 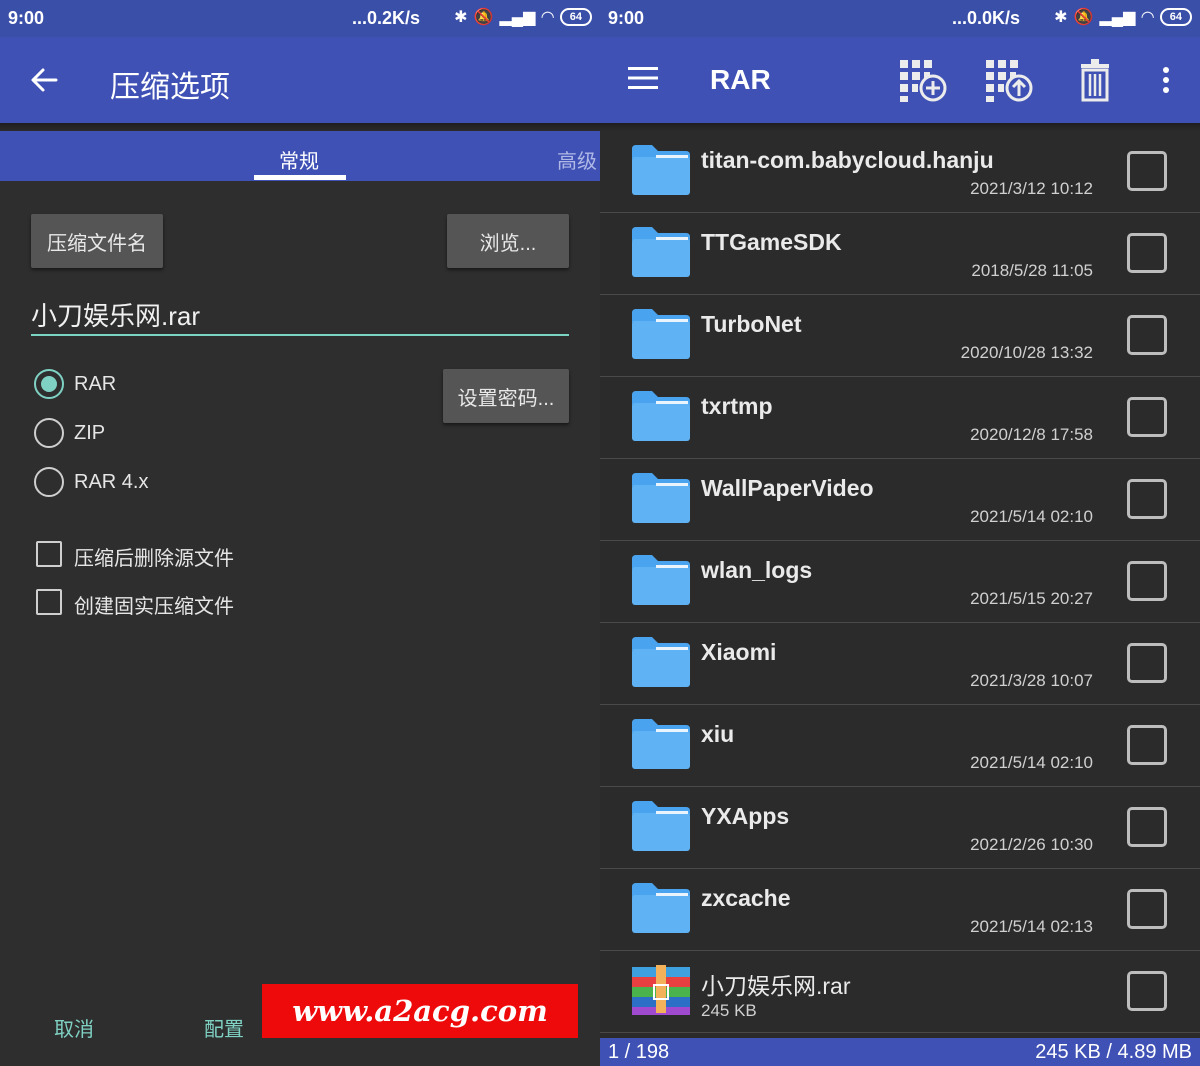 What do you see at coordinates (49, 554) in the screenshot?
I see `delete-after-checkbox` at bounding box center [49, 554].